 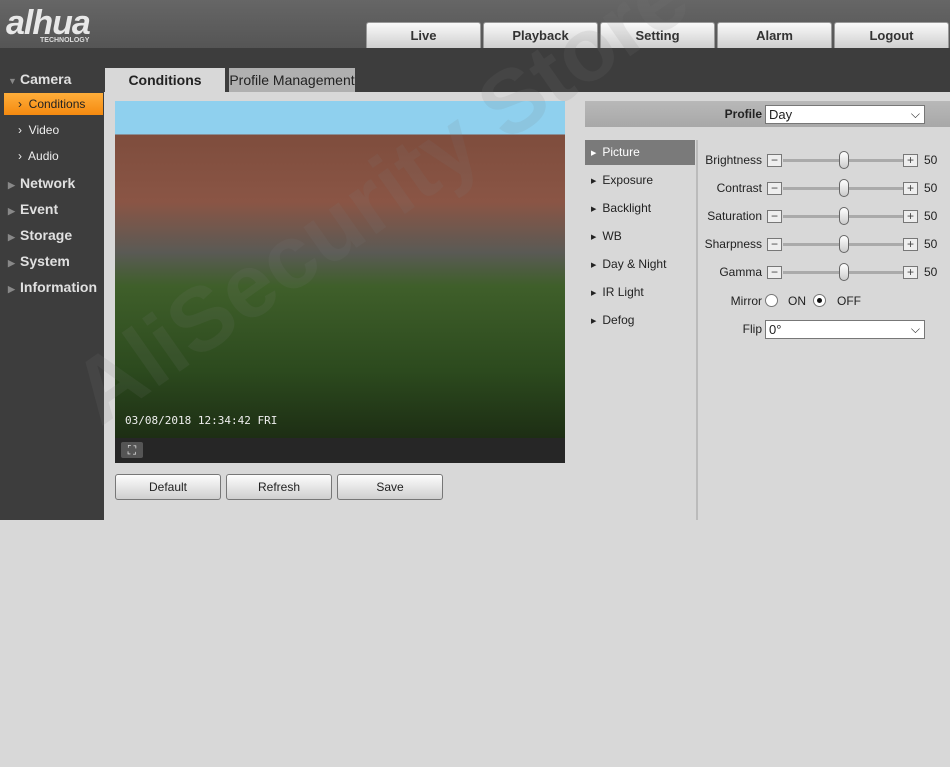 What do you see at coordinates (12, 81) in the screenshot?
I see `triangle-down-icon: ▼` at bounding box center [12, 81].